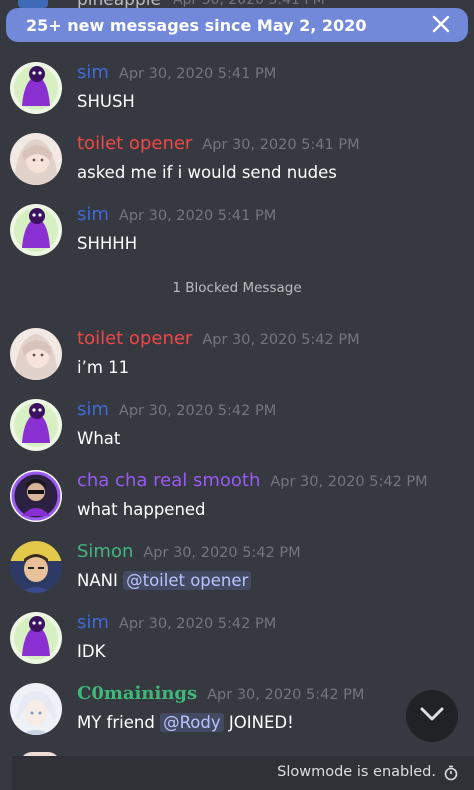  I want to click on message-text: what happened, so click(141, 509).